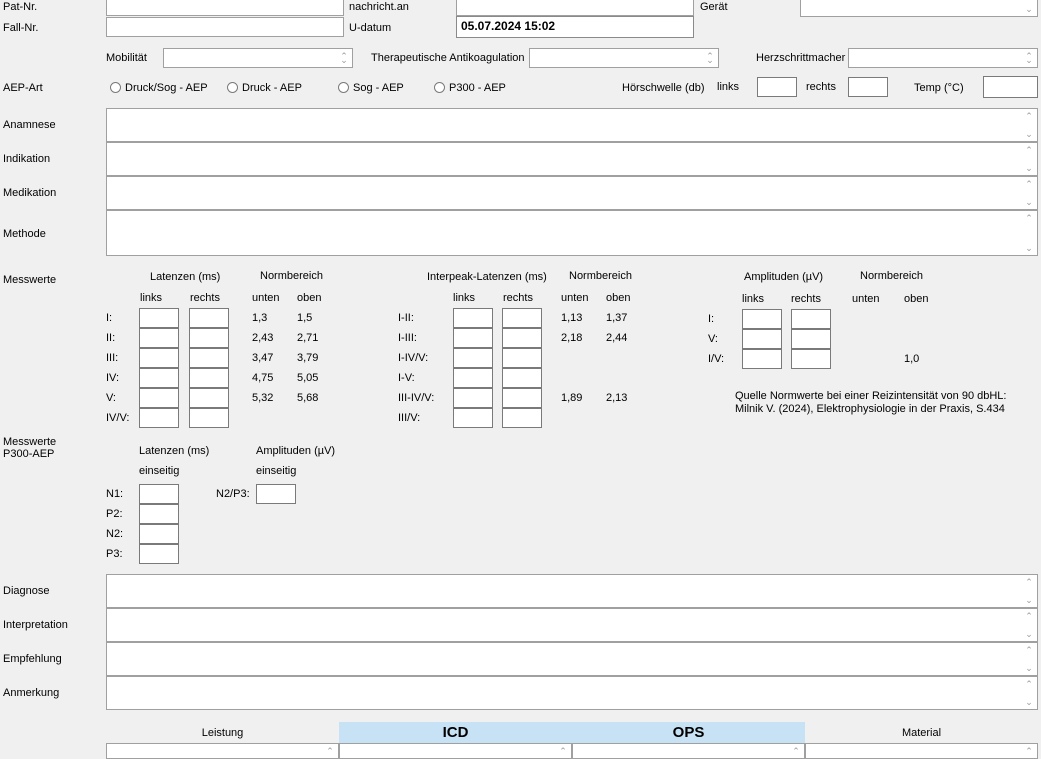  I want to click on ip-row-label: III/V:, so click(409, 418).